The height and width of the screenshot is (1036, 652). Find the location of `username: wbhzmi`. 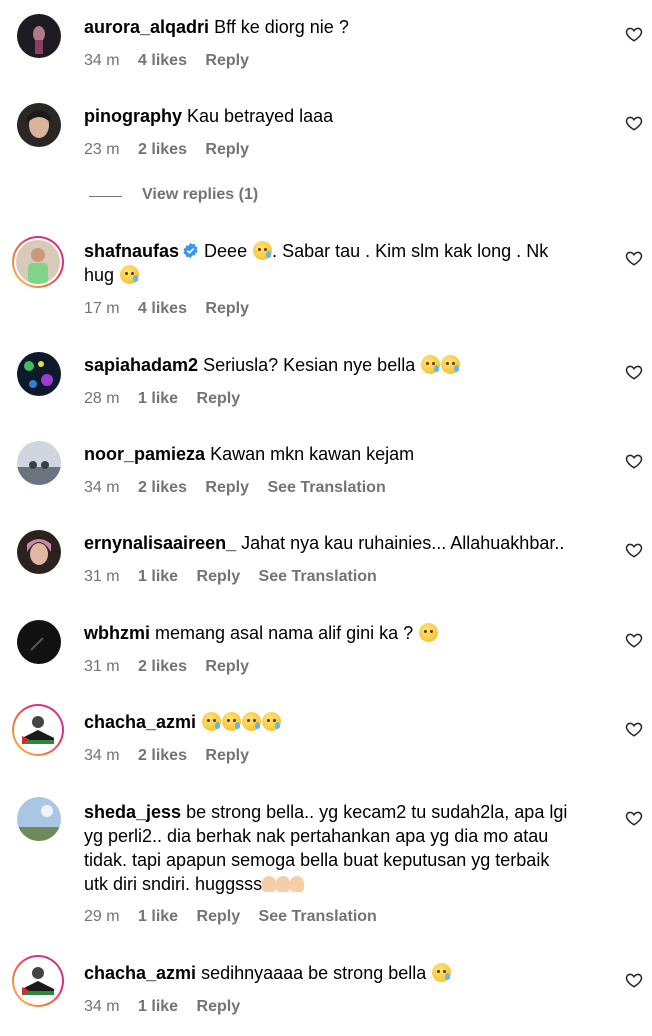

username: wbhzmi is located at coordinates (117, 633).